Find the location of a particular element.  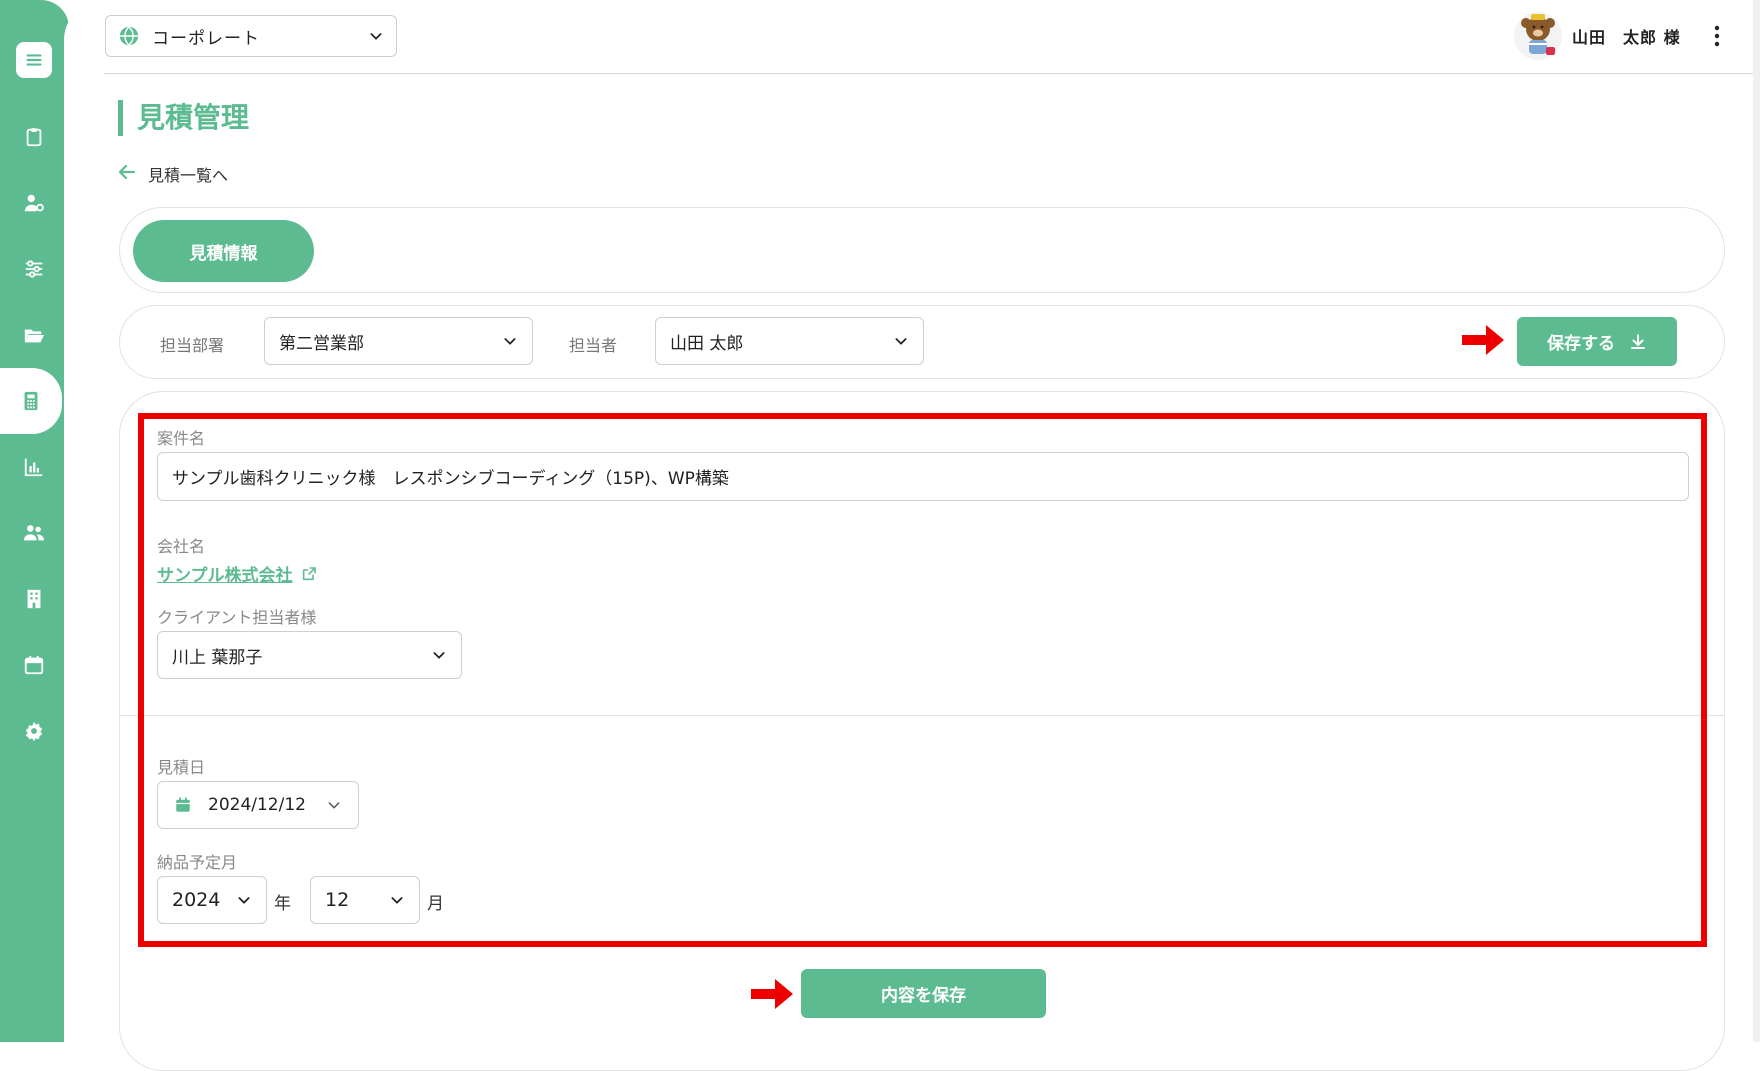

external-link-icon is located at coordinates (309, 573).